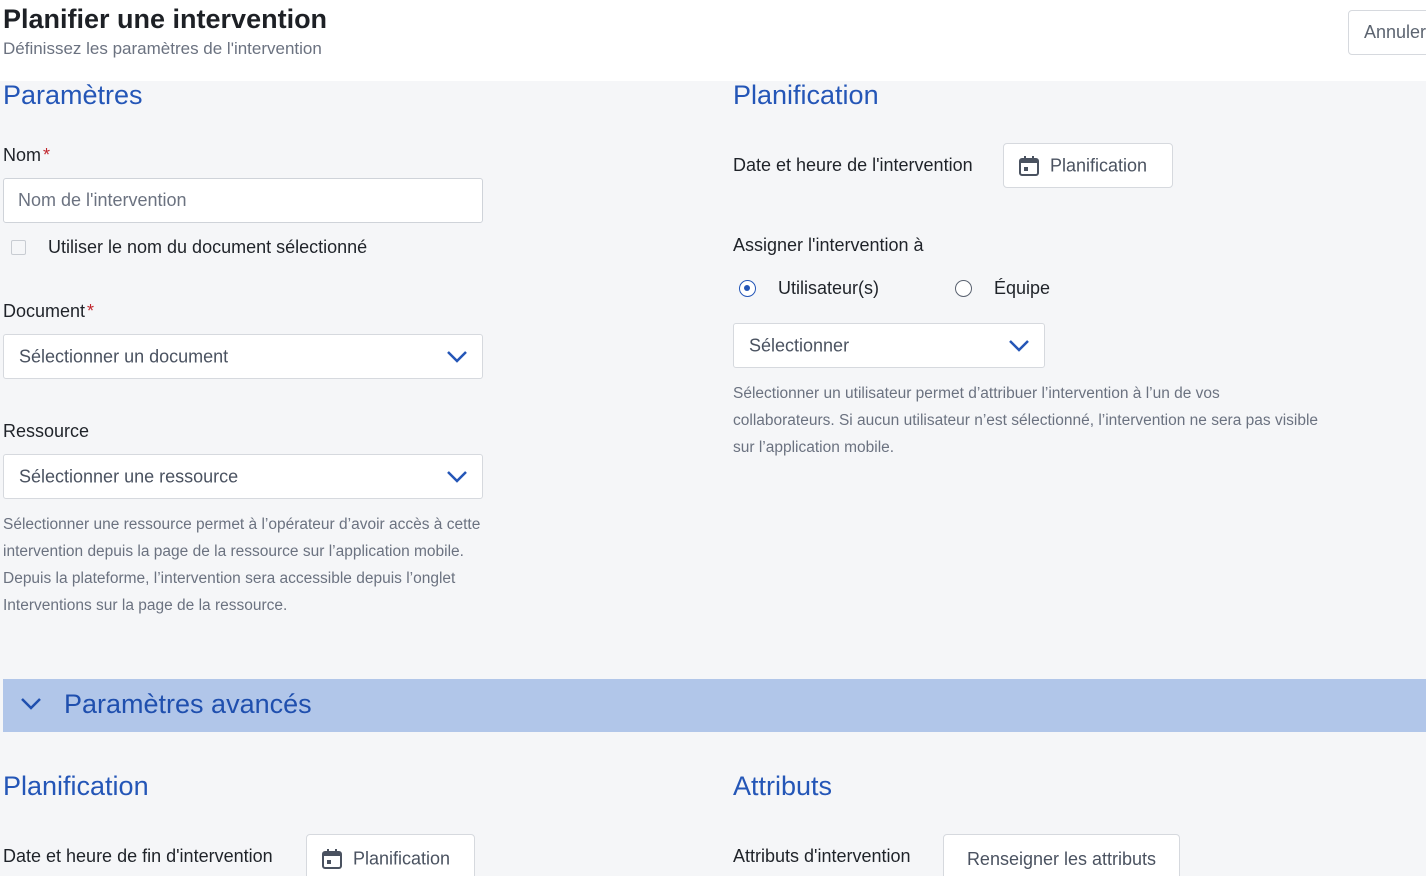 The image size is (1426, 876). I want to click on schedule-button-label: Planification, so click(1099, 165).